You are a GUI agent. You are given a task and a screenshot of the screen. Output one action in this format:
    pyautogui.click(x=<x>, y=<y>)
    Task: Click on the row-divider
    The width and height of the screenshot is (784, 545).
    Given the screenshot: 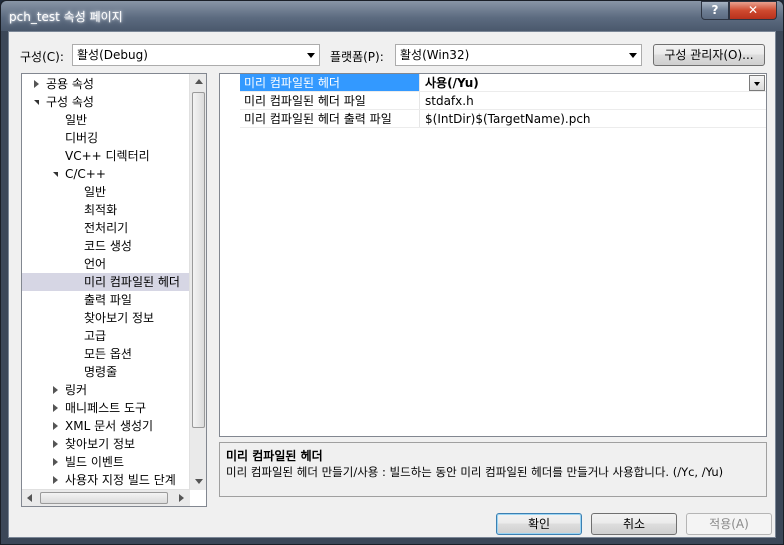 What is the action you would take?
    pyautogui.click(x=503, y=127)
    